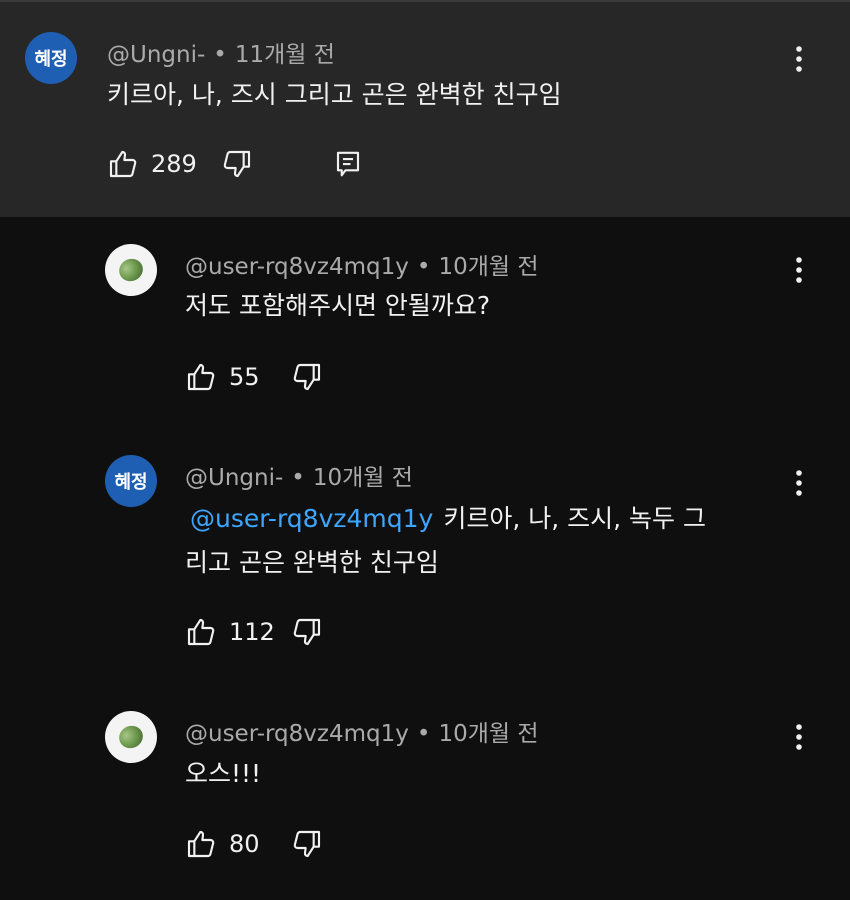 The width and height of the screenshot is (850, 900). Describe the element at coordinates (312, 562) in the screenshot. I see `comment-text-line-2: 리고 곤은 완벽한 친구임` at that location.